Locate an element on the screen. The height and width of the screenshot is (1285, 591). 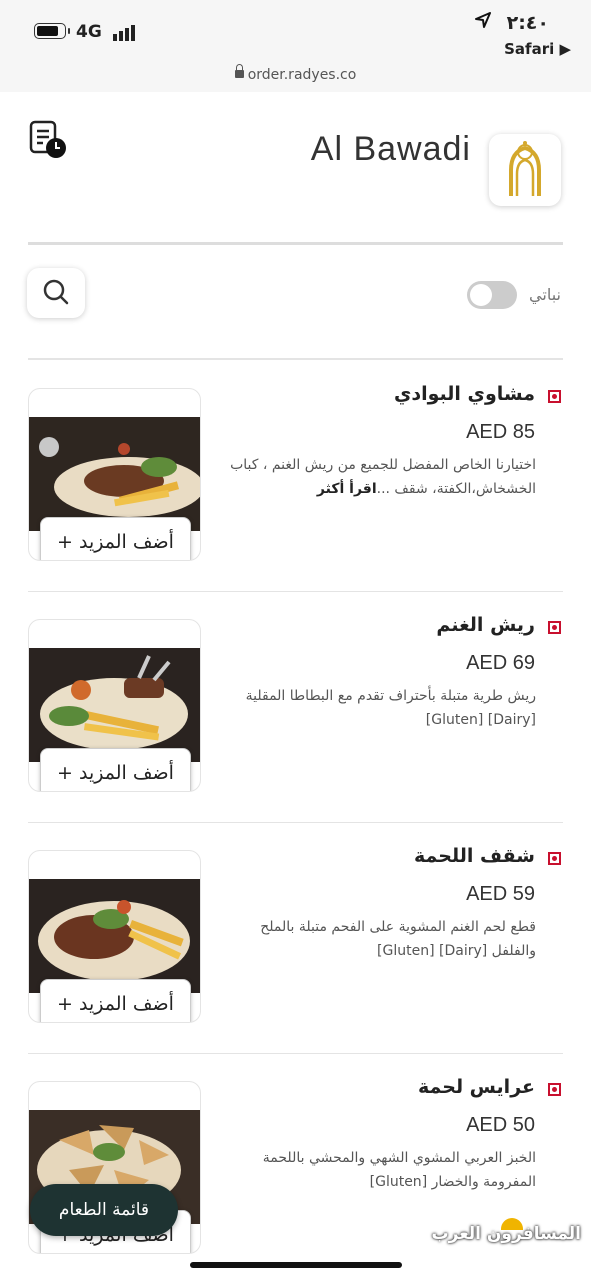
back-to-safari: Safari ▶ is located at coordinates (537, 49).